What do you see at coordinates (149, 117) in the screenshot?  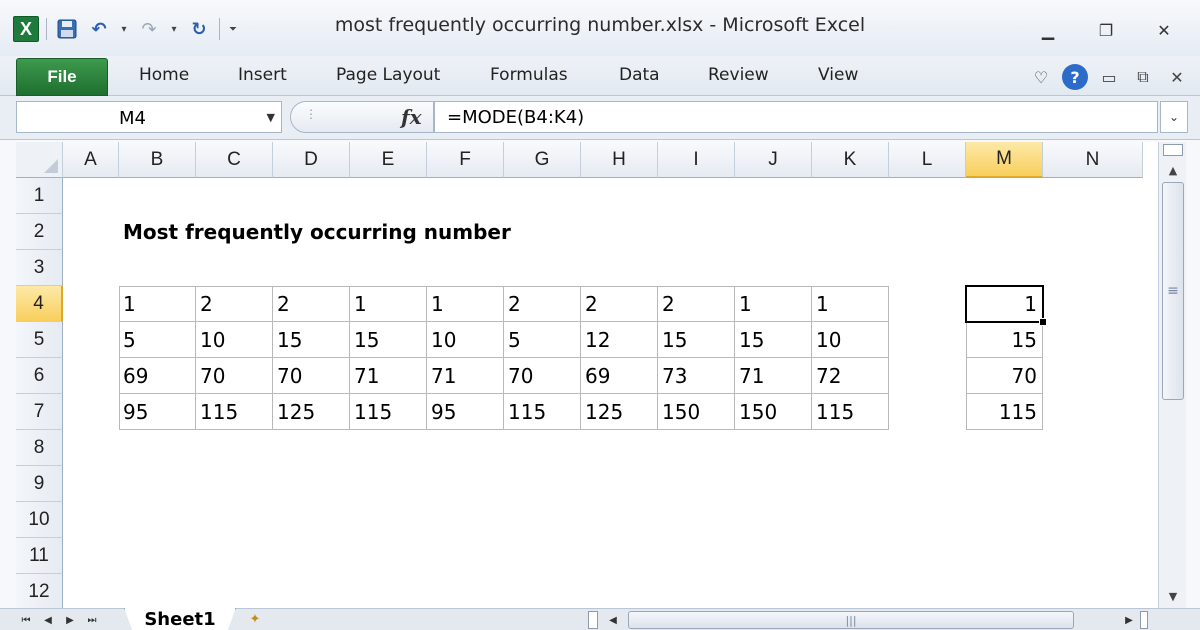 I see `name-box: M4 ▼` at bounding box center [149, 117].